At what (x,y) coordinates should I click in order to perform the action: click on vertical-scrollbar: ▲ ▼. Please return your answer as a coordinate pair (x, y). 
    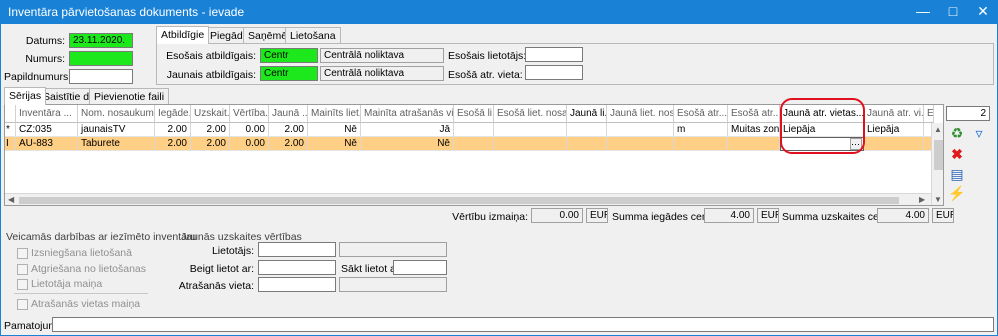
    Looking at the image, I should click on (937, 164).